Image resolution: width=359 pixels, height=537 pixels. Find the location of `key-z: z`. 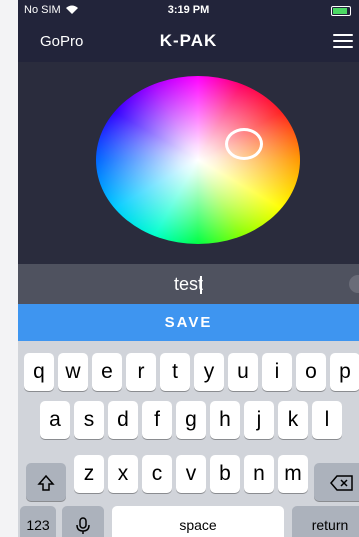

key-z: z is located at coordinates (89, 474).